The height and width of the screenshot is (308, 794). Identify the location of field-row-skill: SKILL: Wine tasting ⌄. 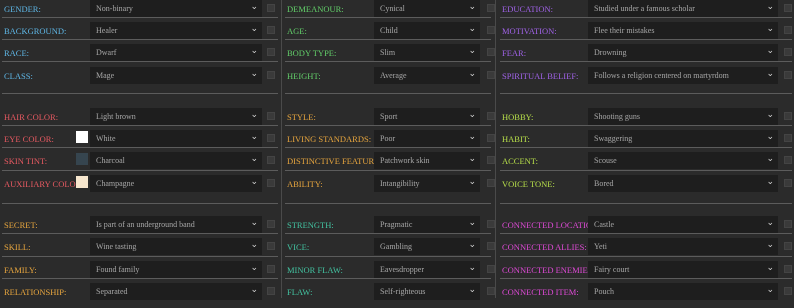
(140, 248).